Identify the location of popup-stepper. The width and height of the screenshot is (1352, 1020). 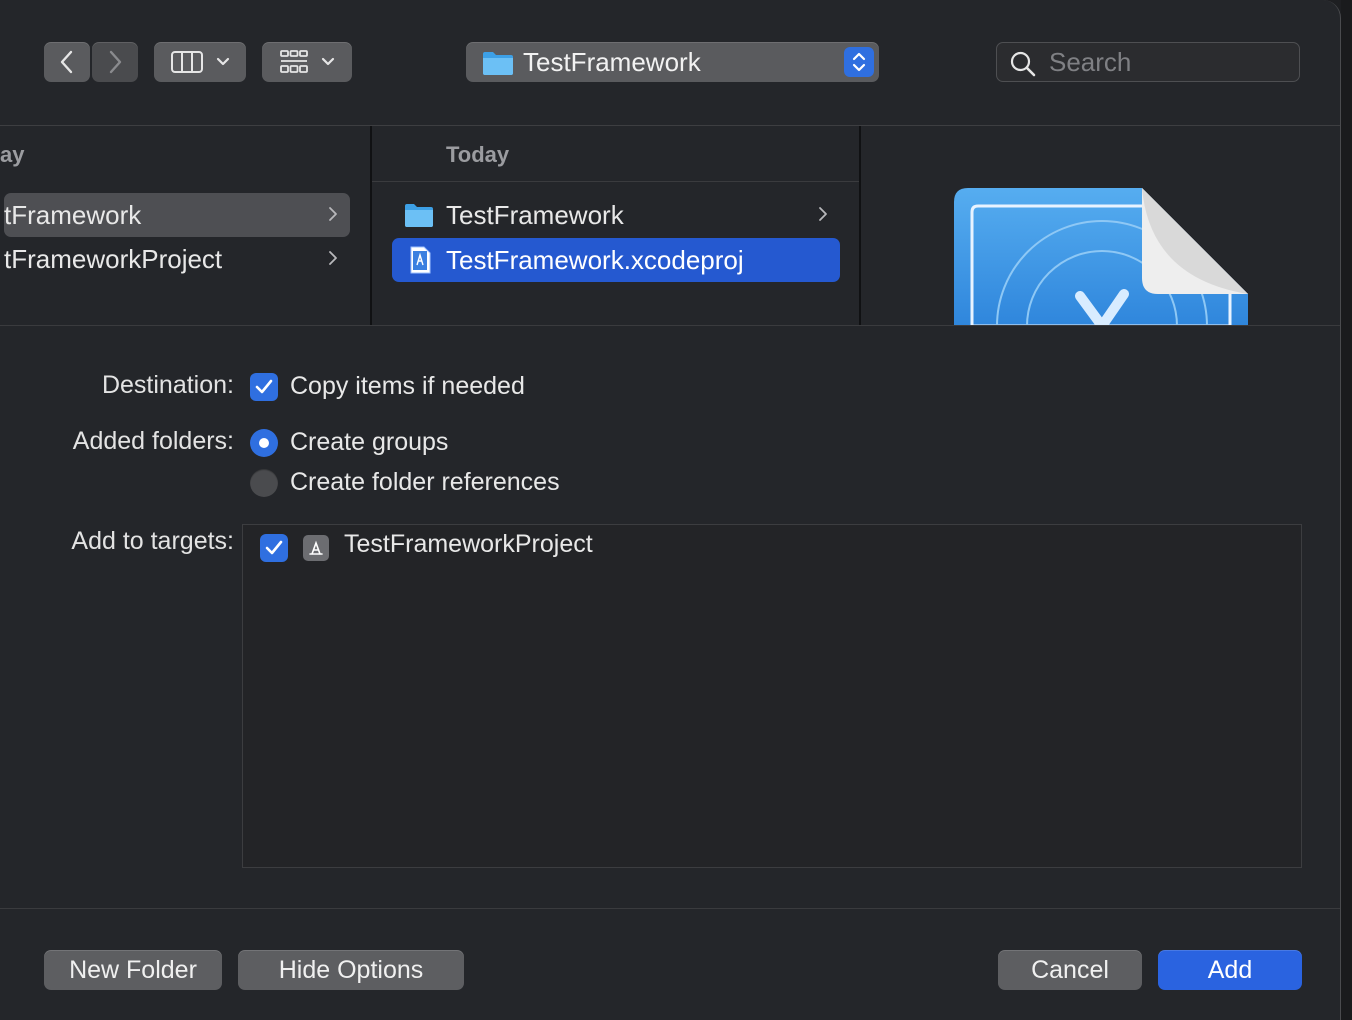
(859, 62).